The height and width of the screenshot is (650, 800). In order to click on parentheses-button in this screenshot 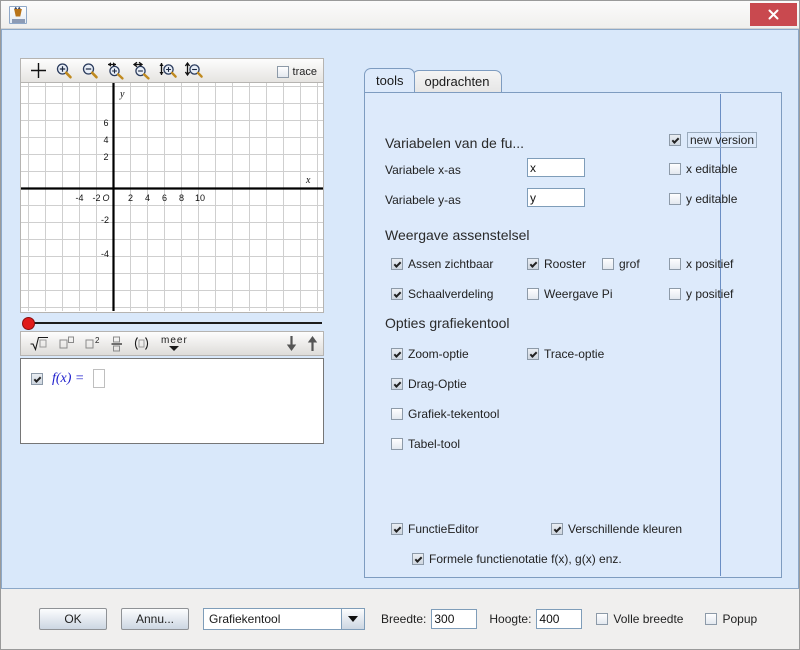, I will do `click(141, 343)`.